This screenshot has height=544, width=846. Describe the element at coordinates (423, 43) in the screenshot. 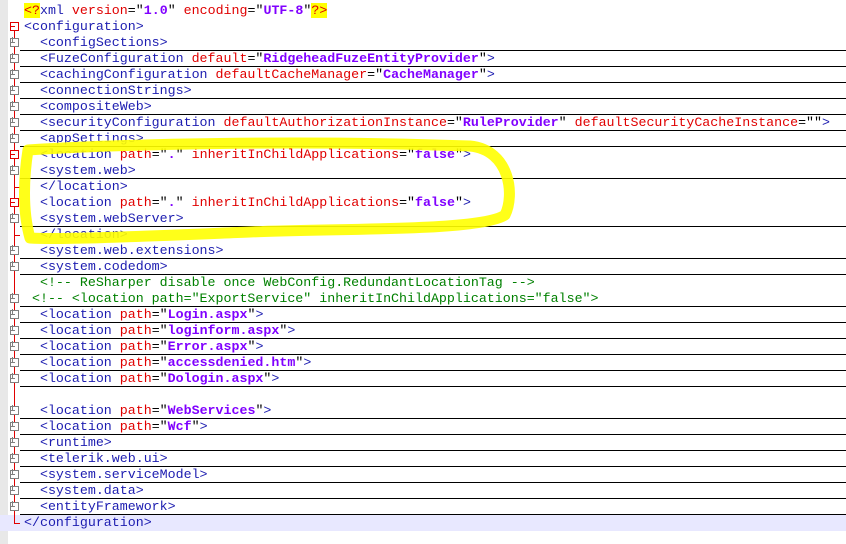

I see `code-line: <configSections>` at that location.